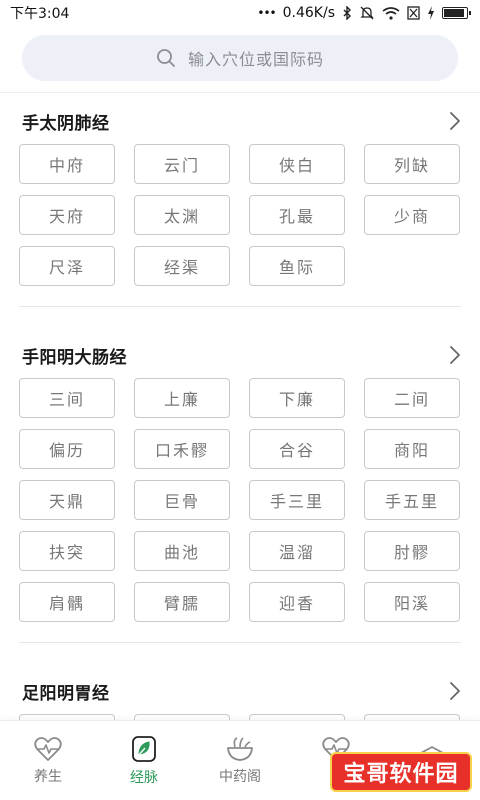 This screenshot has width=480, height=800. What do you see at coordinates (67, 449) in the screenshot?
I see `acupoint-button: 偏历` at bounding box center [67, 449].